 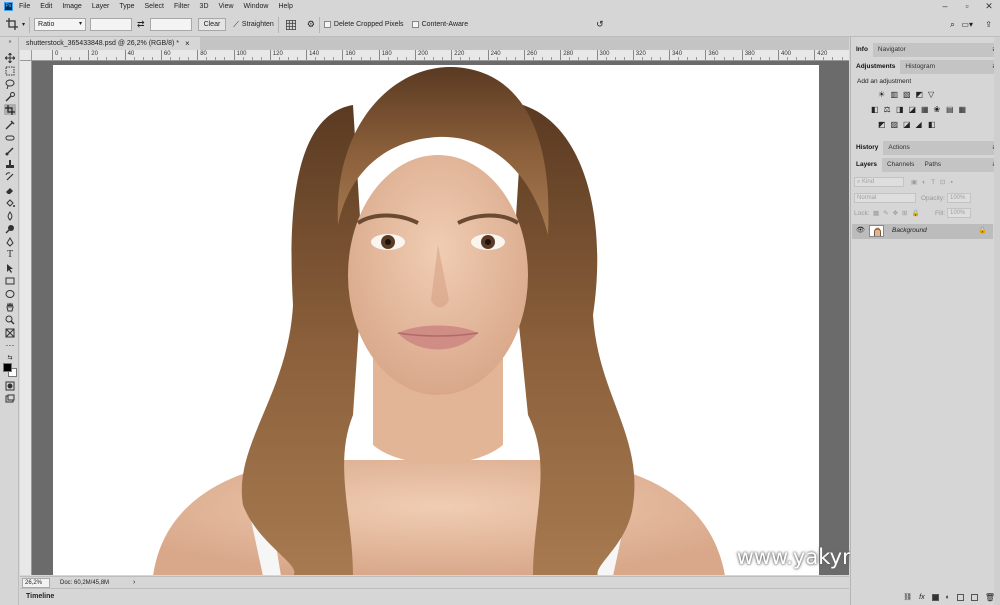 I want to click on crop-tool-icon, so click(x=10, y=109).